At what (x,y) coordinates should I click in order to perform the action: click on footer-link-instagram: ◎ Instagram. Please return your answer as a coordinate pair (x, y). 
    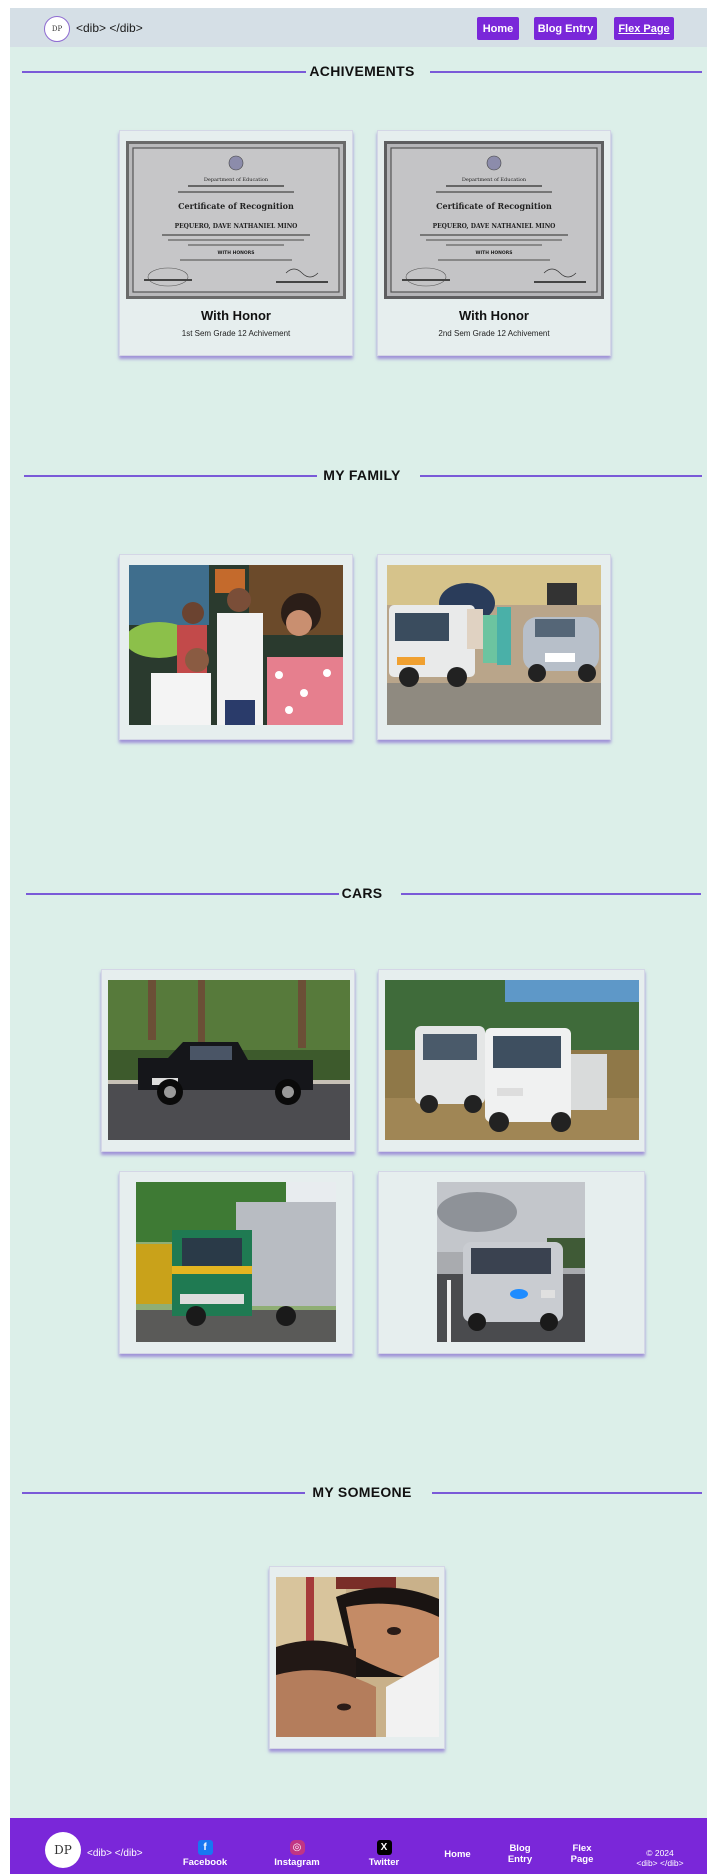
    Looking at the image, I should click on (297, 1854).